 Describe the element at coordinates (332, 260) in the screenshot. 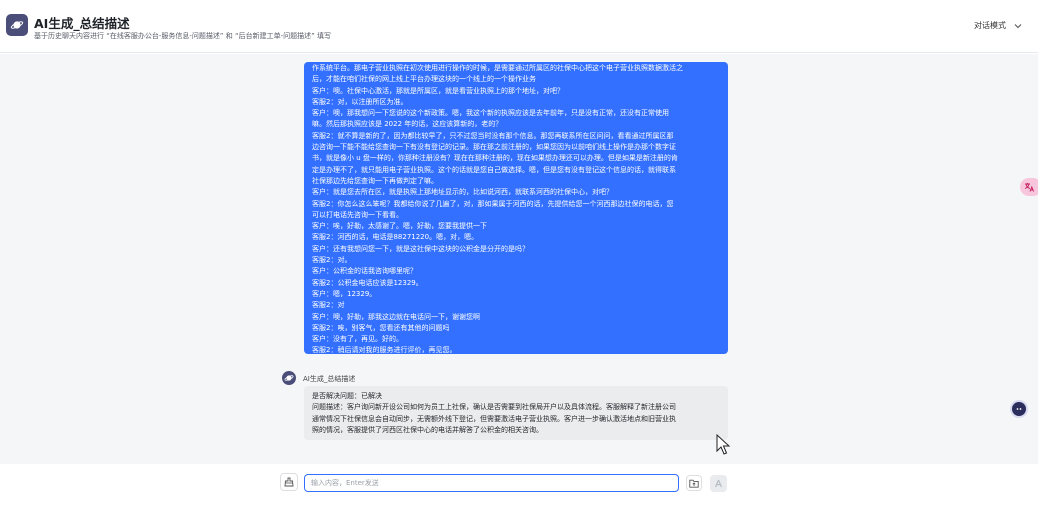

I see `message-line: 客服2：对。` at that location.